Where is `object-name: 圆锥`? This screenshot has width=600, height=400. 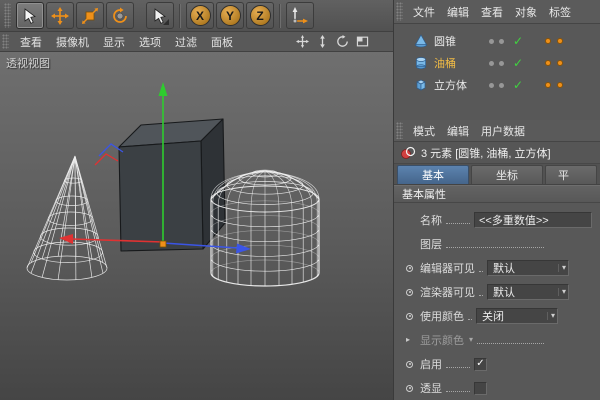 object-name: 圆锥 is located at coordinates (459, 41).